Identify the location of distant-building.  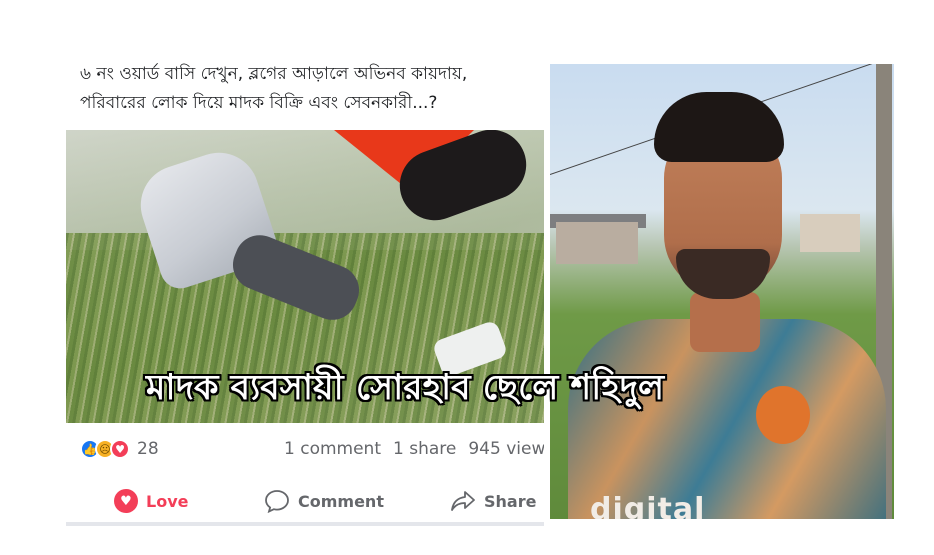
(830, 233).